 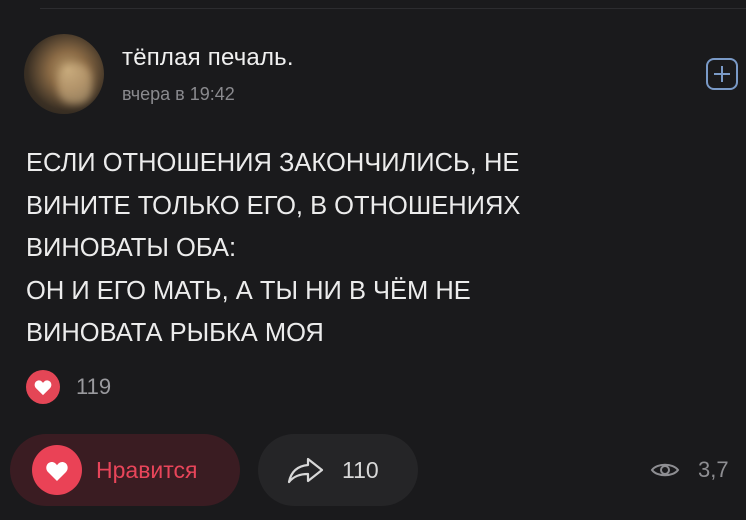 I want to click on eye-icon, so click(x=665, y=470).